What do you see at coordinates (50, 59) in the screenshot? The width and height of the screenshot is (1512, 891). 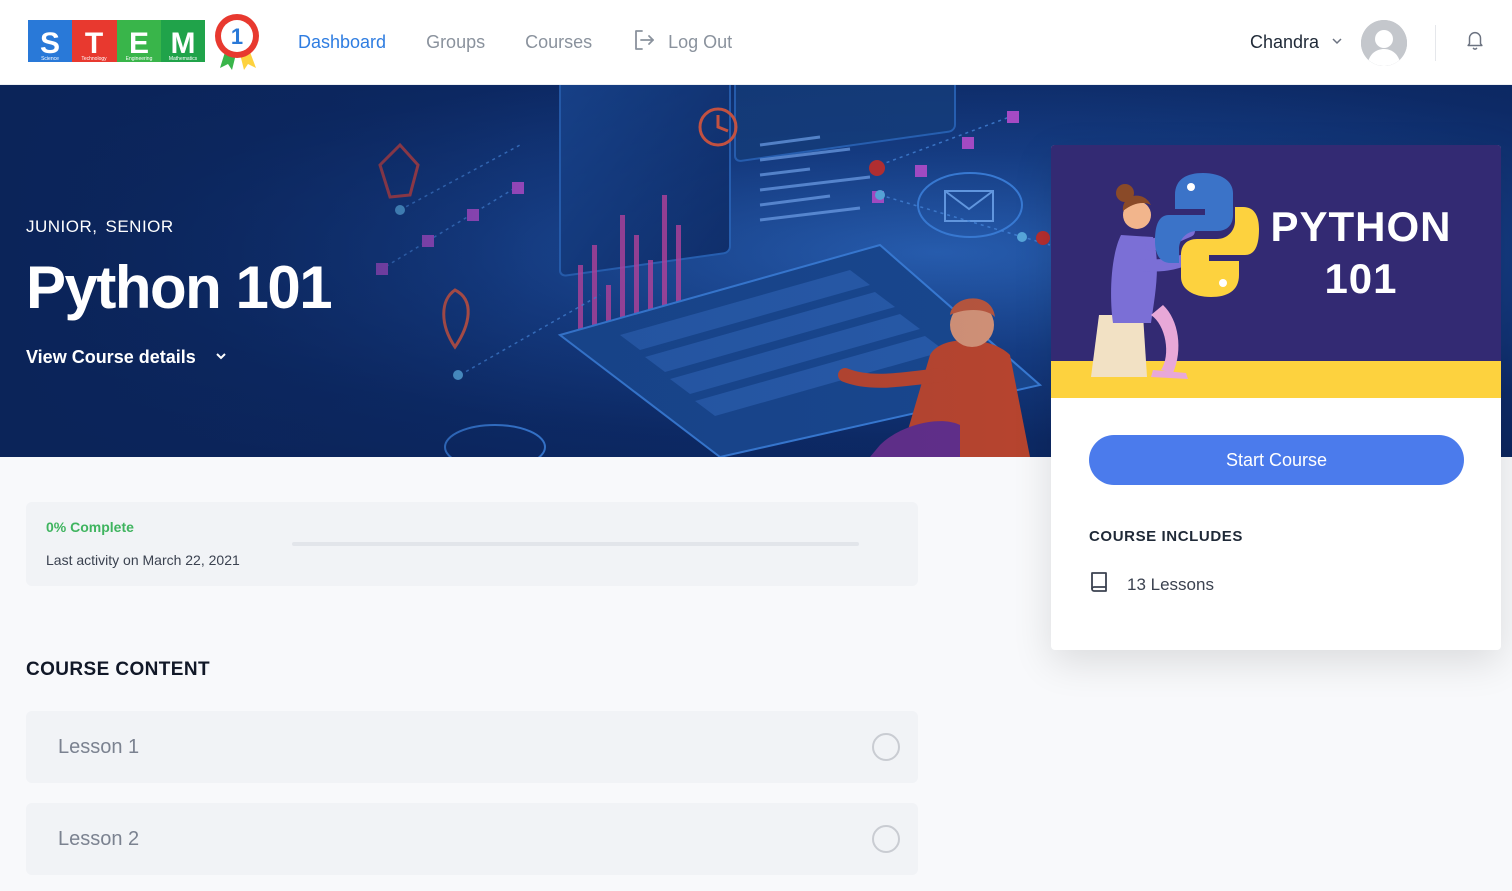 I see `logo-sublabel-science: Science` at bounding box center [50, 59].